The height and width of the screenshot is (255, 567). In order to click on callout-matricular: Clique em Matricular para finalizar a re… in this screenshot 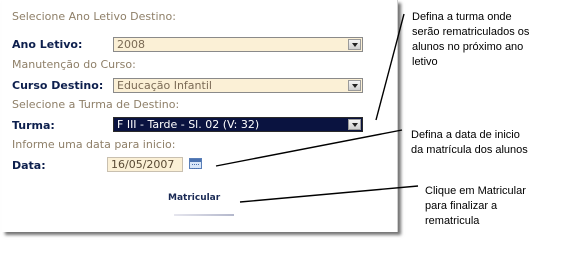, I will do `click(475, 206)`.